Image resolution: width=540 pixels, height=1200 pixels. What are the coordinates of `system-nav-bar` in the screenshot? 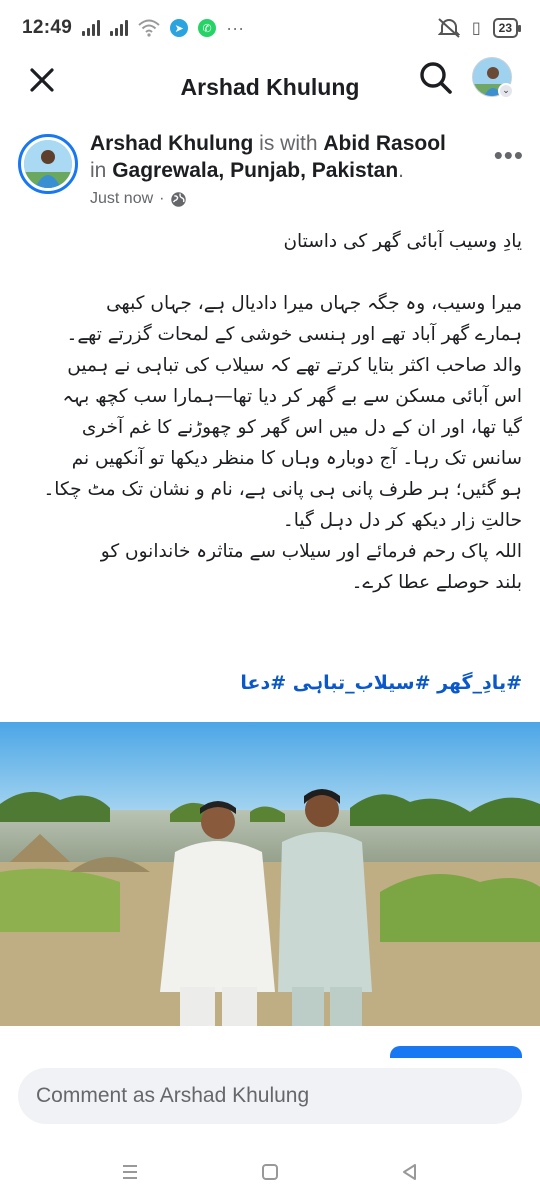 It's located at (270, 1172).